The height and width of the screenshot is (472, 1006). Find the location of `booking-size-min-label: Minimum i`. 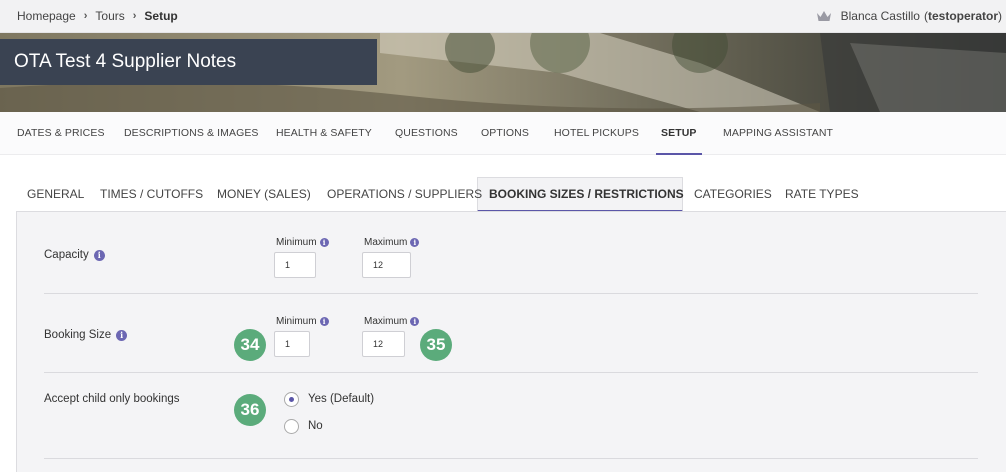

booking-size-min-label: Minimum i is located at coordinates (302, 321).